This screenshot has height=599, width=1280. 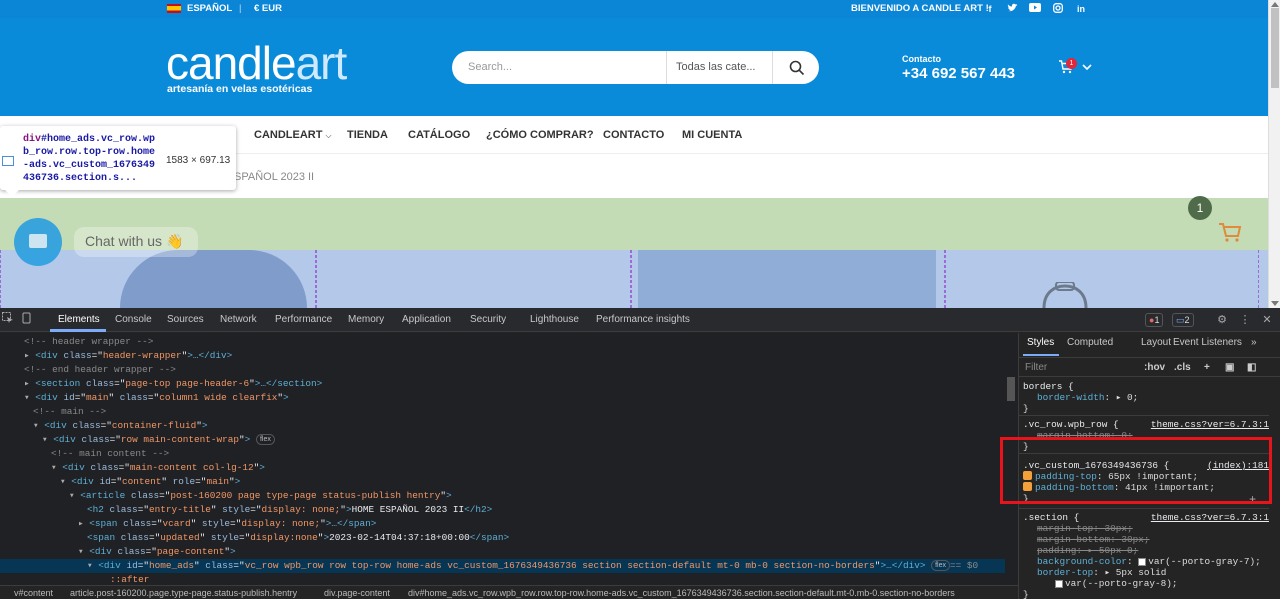 I want to click on dom-node-line: <!-- header wrapper -->, so click(x=88, y=342).